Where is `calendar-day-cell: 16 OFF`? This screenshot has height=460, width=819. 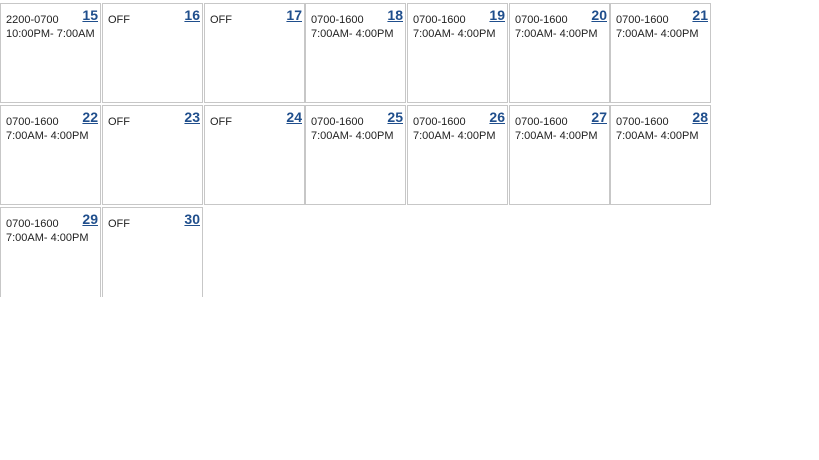
calendar-day-cell: 16 OFF is located at coordinates (152, 53).